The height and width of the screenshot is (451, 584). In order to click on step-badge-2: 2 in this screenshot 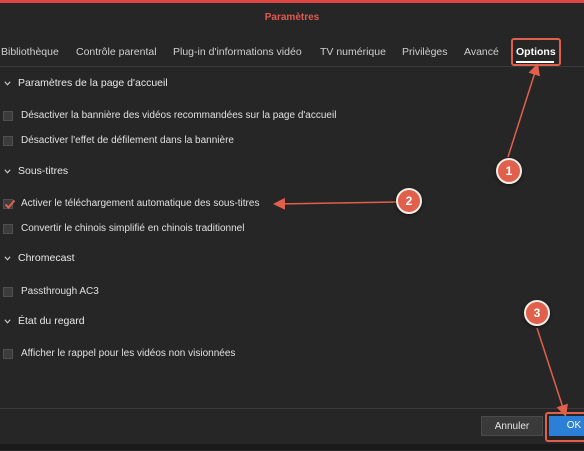, I will do `click(409, 201)`.